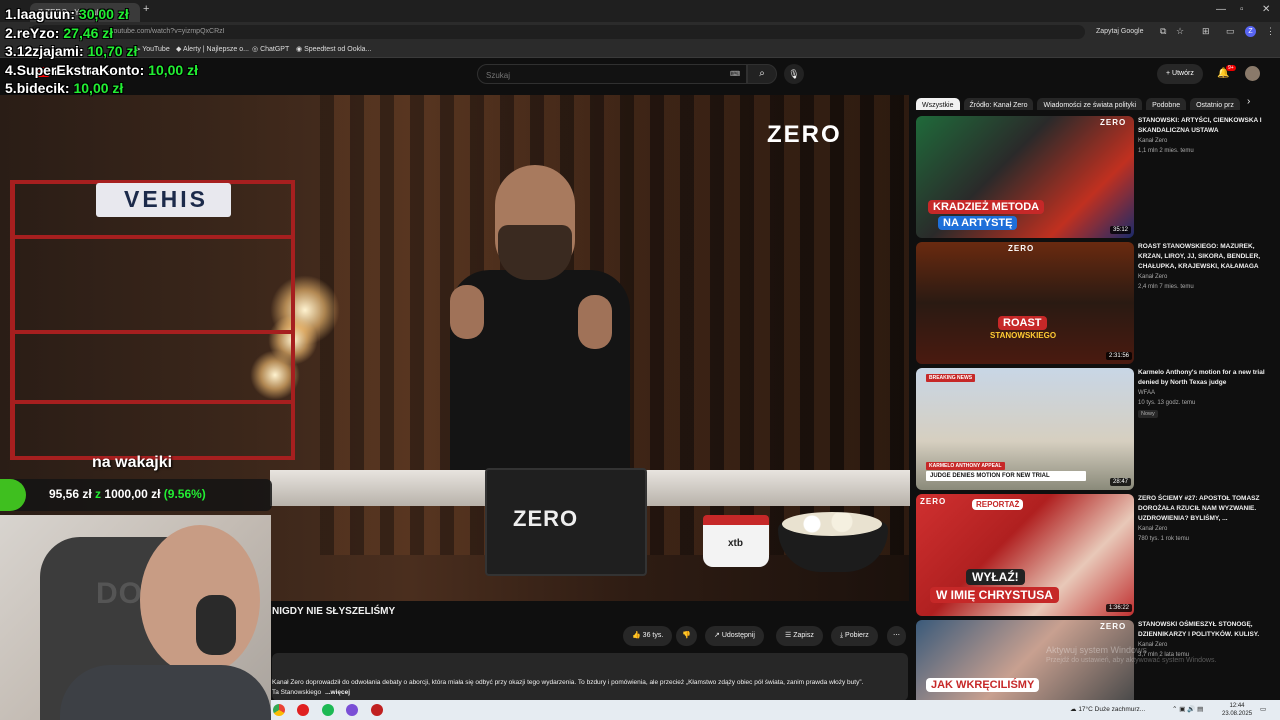  I want to click on description-box, so click(590, 677).